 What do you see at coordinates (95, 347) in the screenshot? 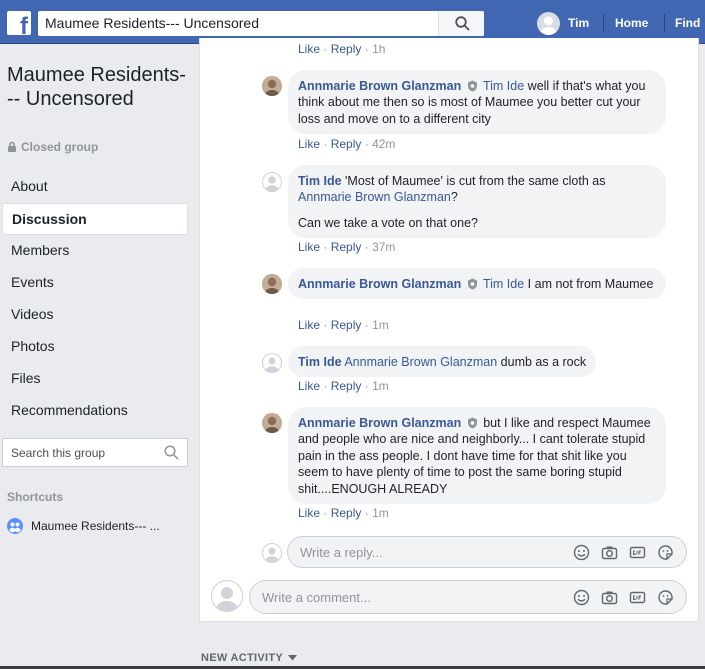
I see `nav-photos: Photos` at bounding box center [95, 347].